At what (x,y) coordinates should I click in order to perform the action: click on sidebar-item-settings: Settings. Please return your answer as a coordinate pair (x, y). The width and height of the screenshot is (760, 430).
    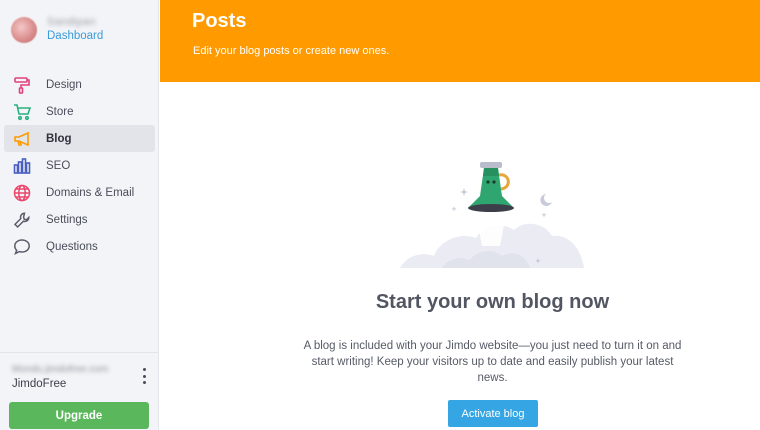
    Looking at the image, I should click on (79, 219).